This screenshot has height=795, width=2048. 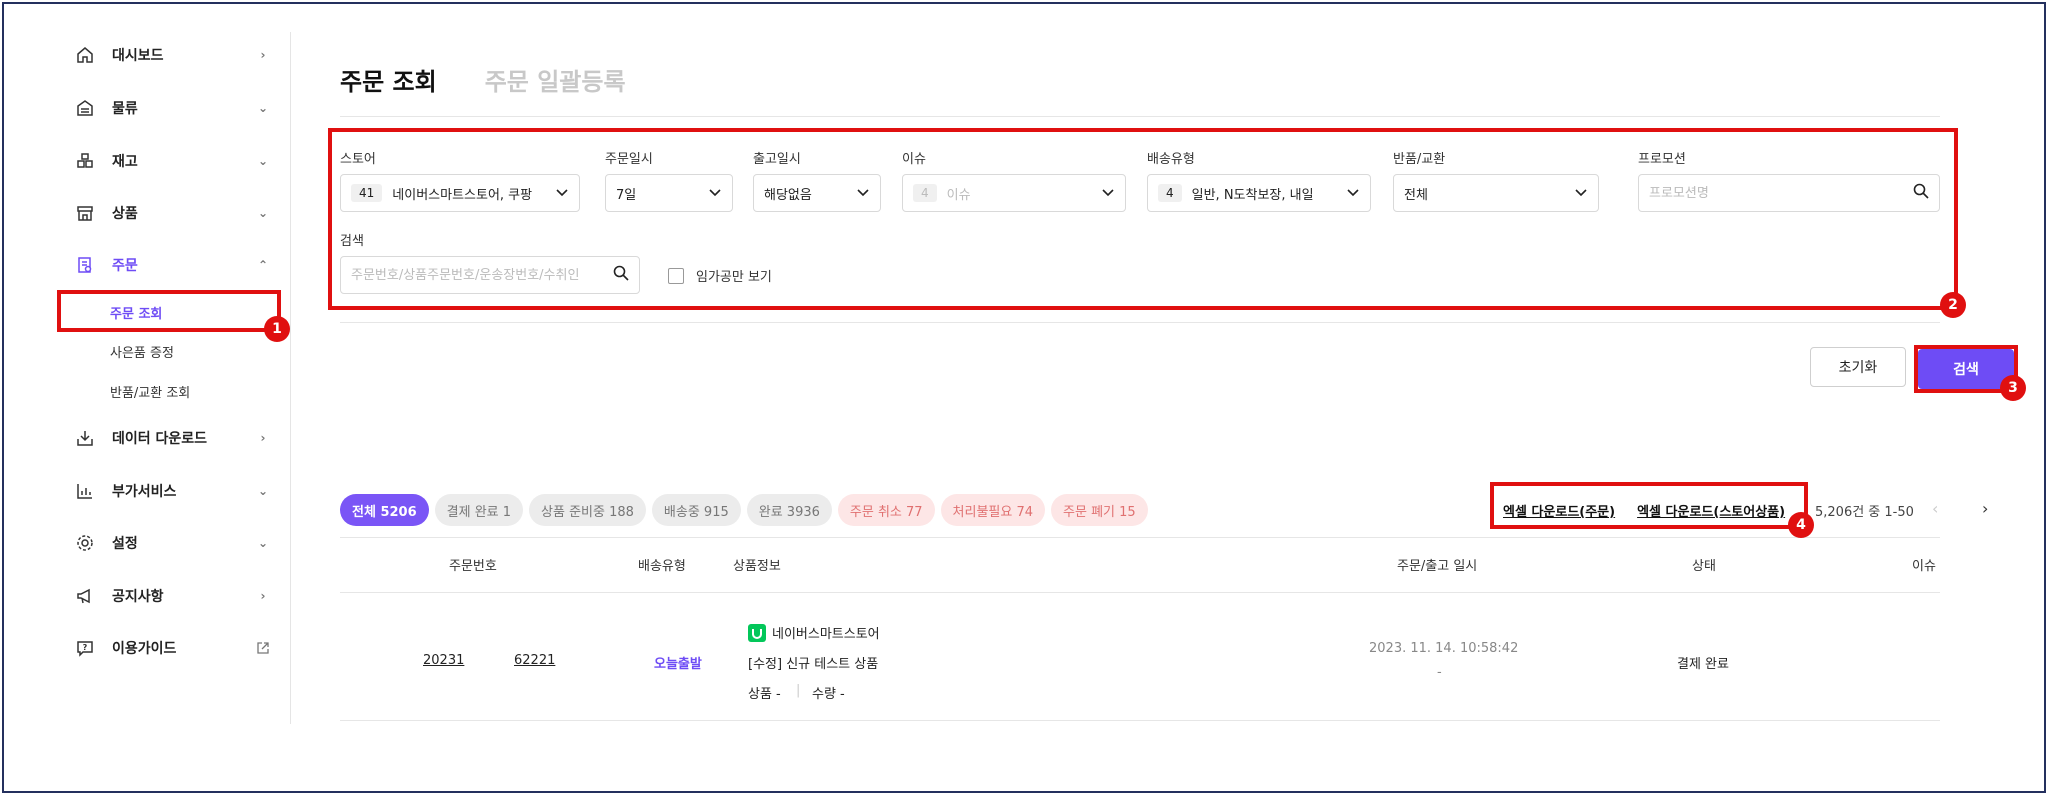 What do you see at coordinates (172, 161) in the screenshot?
I see `sidebar-item-inventory: 재고 ⌄` at bounding box center [172, 161].